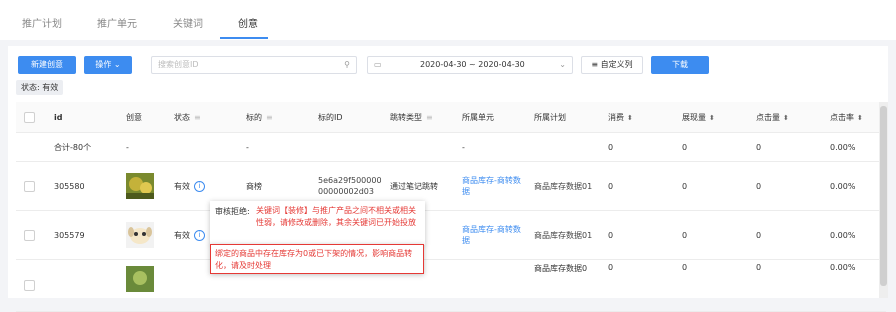 The image size is (896, 312). What do you see at coordinates (451, 147) in the screenshot?
I see `total-row: 合计-80个 - - - 0 0 0 0.00%` at bounding box center [451, 147].